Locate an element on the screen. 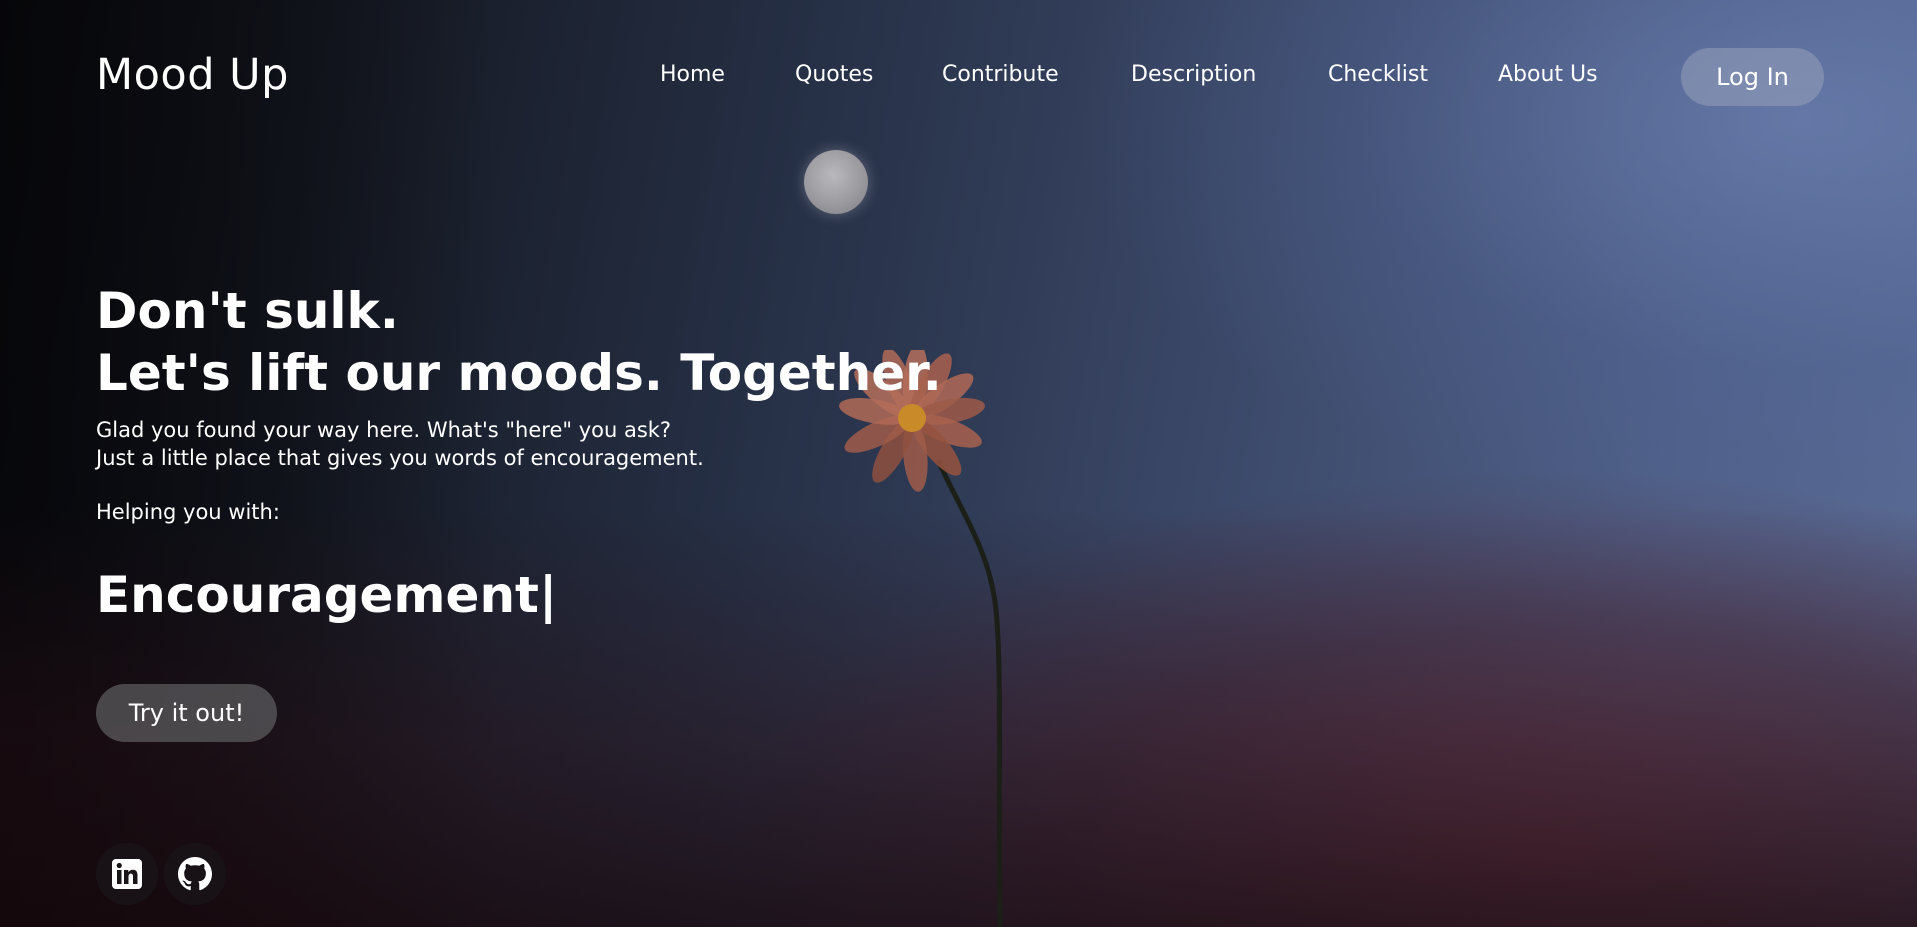  nav-item-contribute: Contribute is located at coordinates (1000, 74).